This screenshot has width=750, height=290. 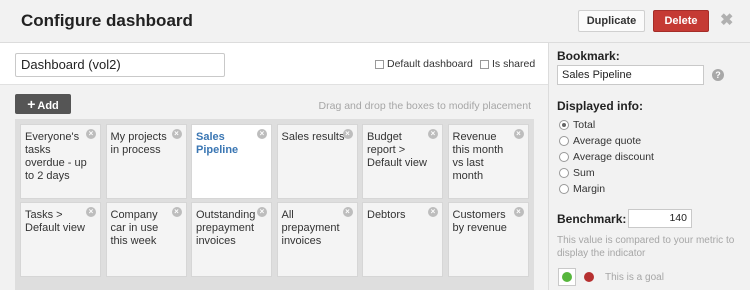 I want to click on dashboard-tile: Revenue this month vs last month ×, so click(x=488, y=161).